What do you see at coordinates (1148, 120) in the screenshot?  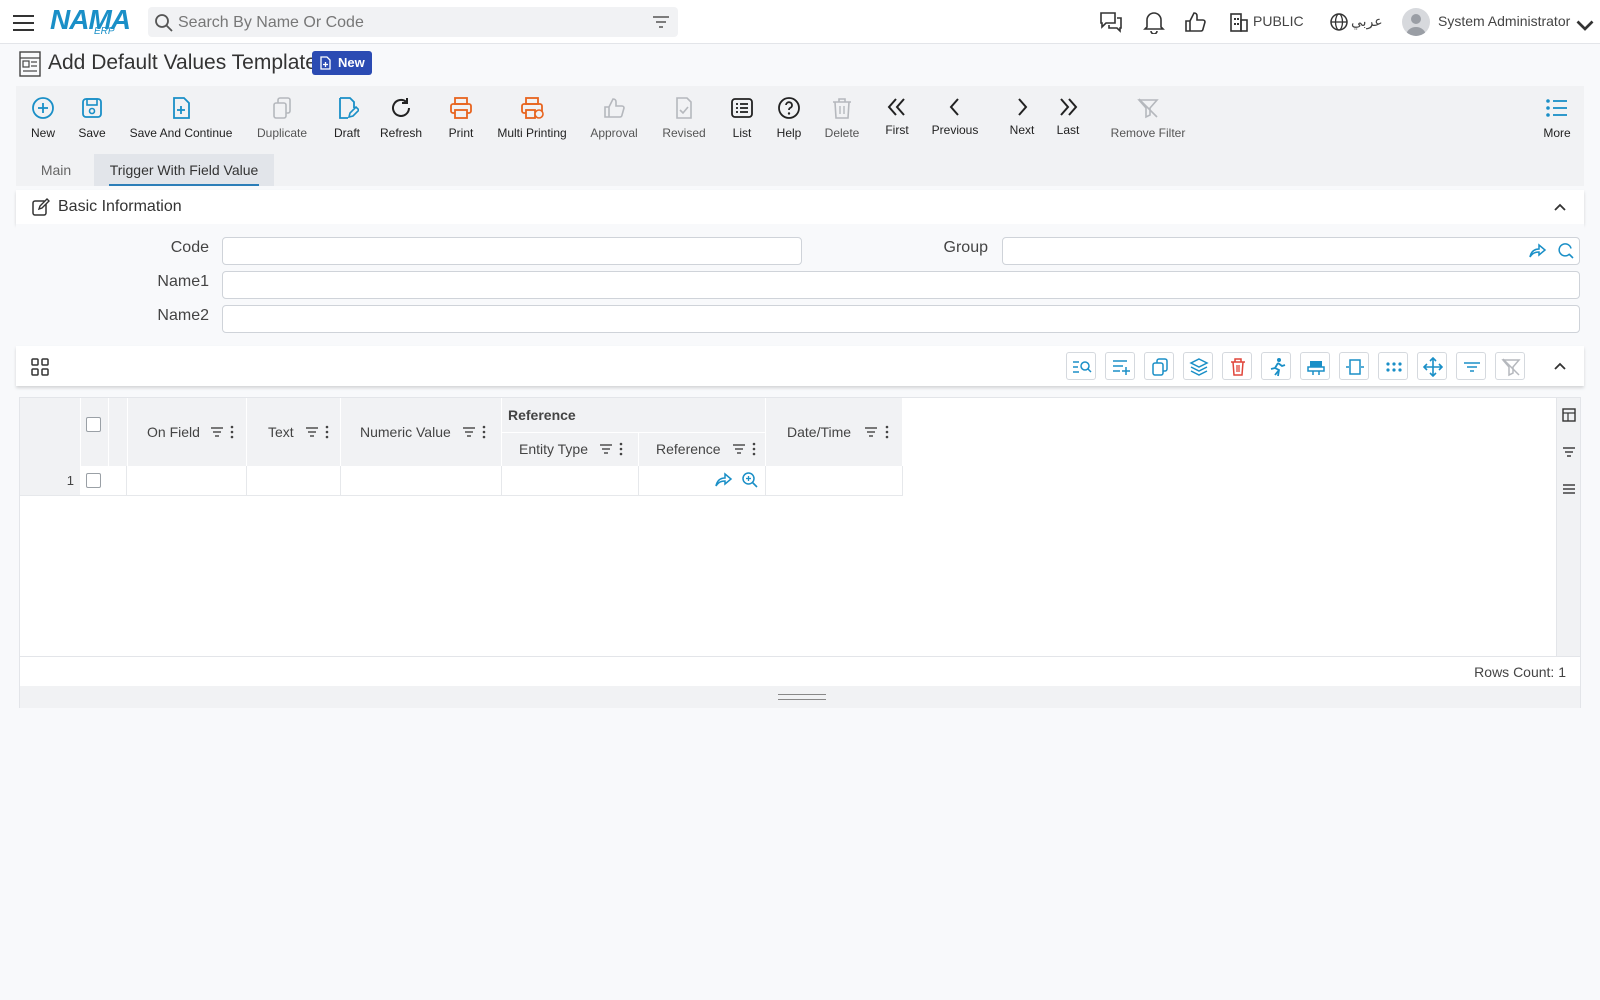 I see `remove-filter-button: Remove Filter` at bounding box center [1148, 120].